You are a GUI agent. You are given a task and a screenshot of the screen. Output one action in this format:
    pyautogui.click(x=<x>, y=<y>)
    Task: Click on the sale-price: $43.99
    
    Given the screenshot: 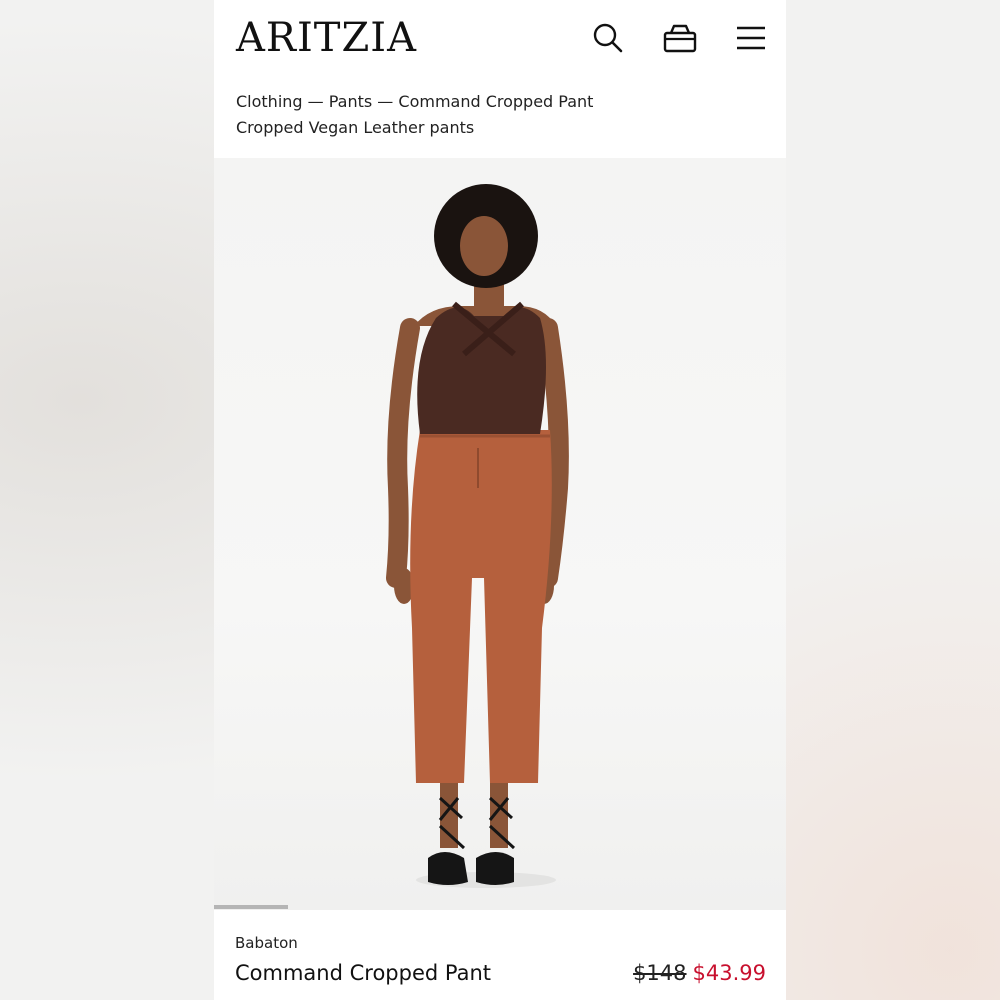 What is the action you would take?
    pyautogui.click(x=729, y=973)
    